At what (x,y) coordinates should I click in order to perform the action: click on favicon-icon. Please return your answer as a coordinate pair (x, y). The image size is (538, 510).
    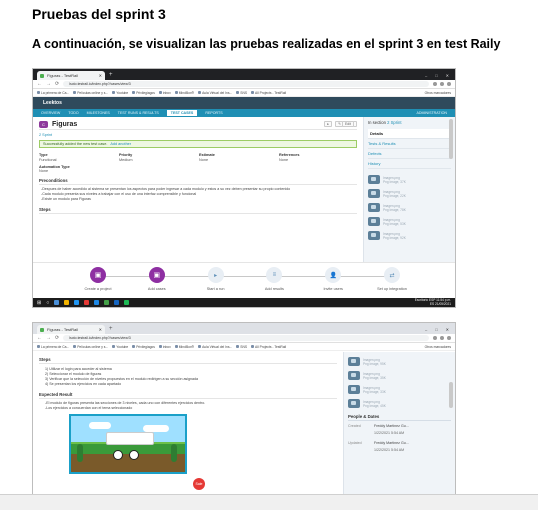
    Looking at the image, I should click on (42, 76).